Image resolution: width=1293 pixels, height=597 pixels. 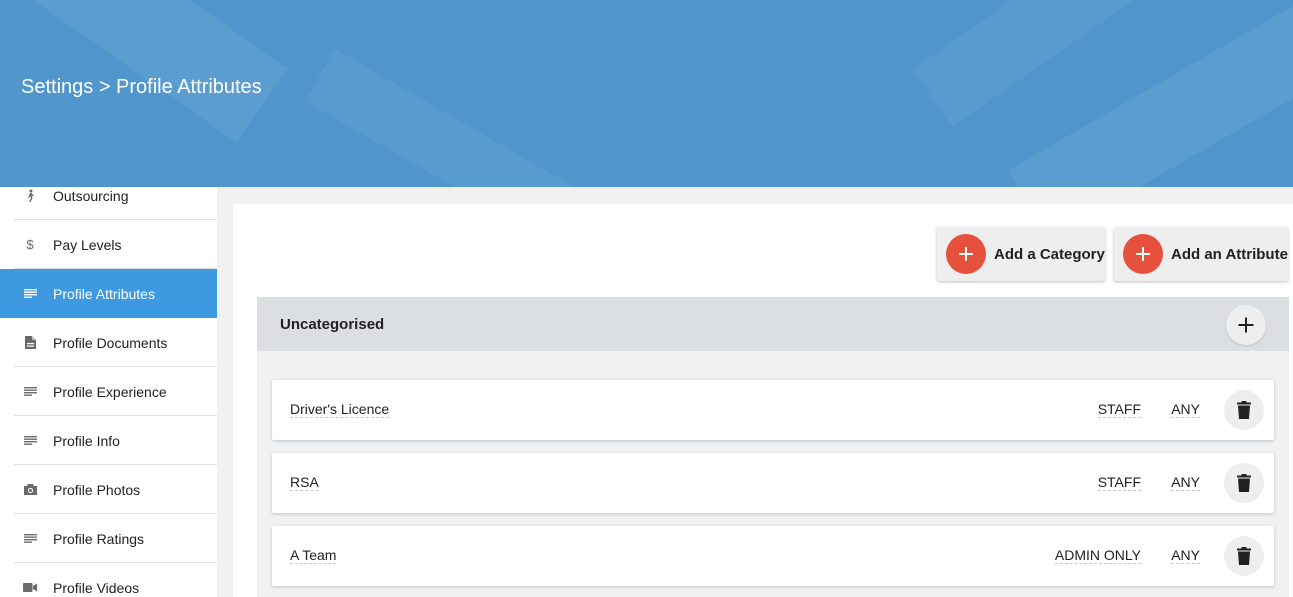 I want to click on sidebar-item-profile-ratings: Profile Ratings, so click(x=108, y=538).